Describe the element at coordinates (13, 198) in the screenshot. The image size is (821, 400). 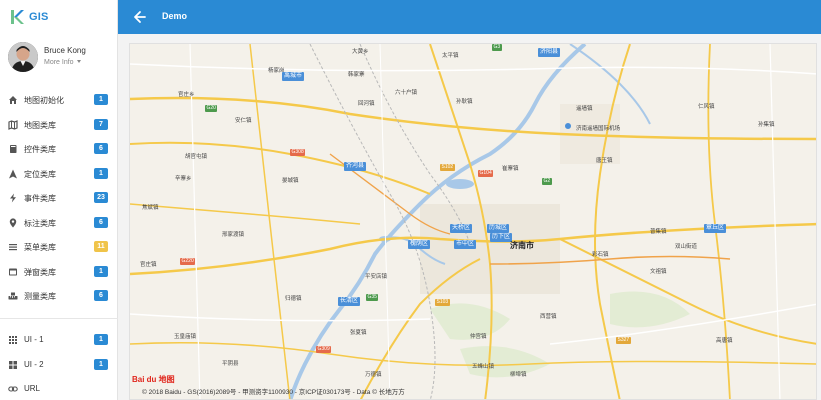
I see `lightning-icon` at that location.